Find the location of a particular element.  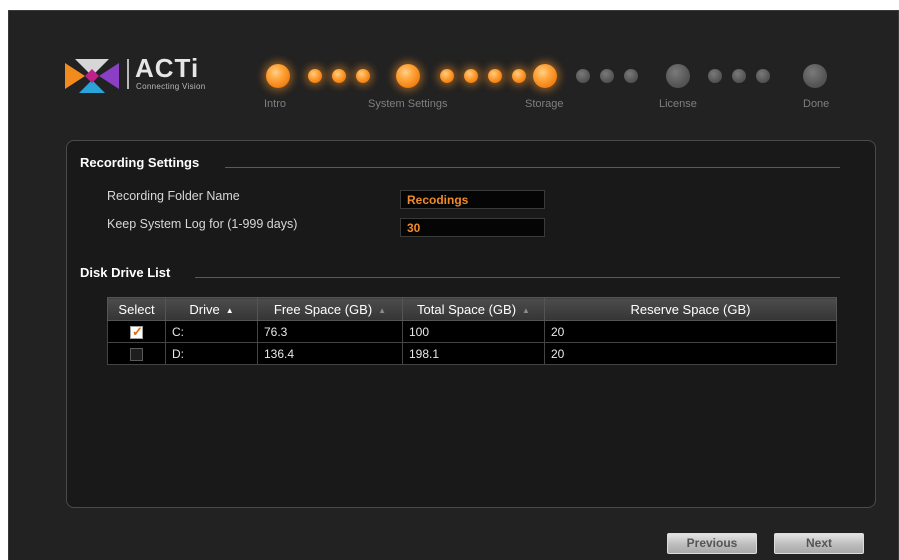

column-header-total-space: Total Space (GB) ▲ is located at coordinates (473, 309).